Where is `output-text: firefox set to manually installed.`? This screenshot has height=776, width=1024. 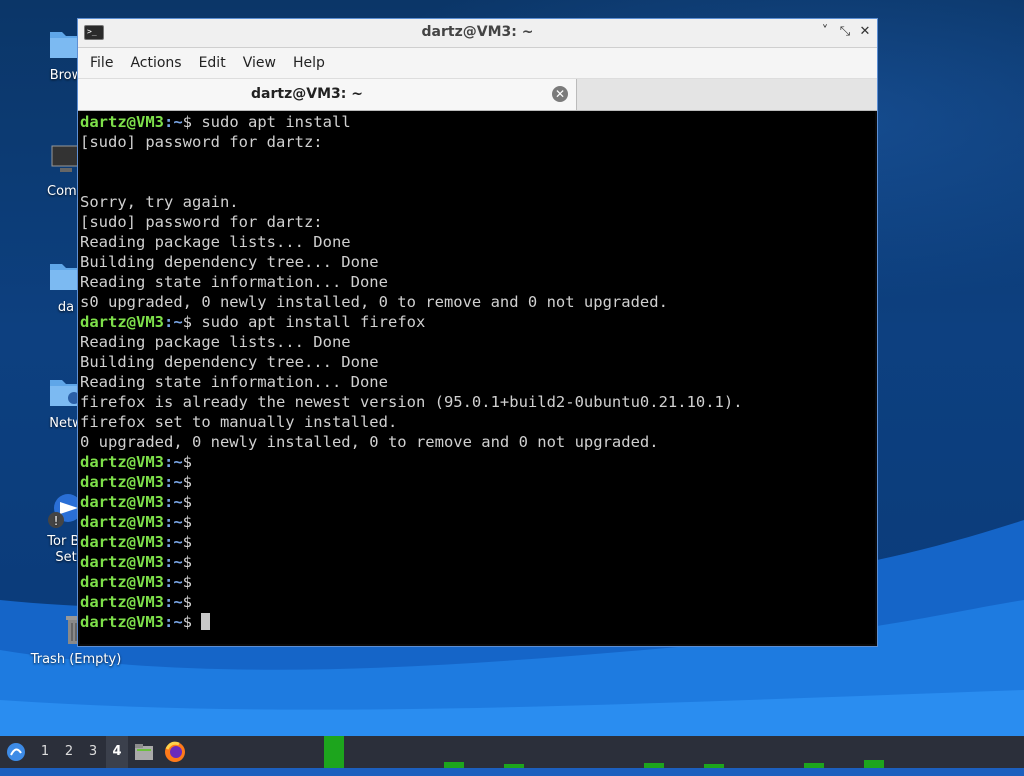 output-text: firefox set to manually installed. is located at coordinates (239, 422).